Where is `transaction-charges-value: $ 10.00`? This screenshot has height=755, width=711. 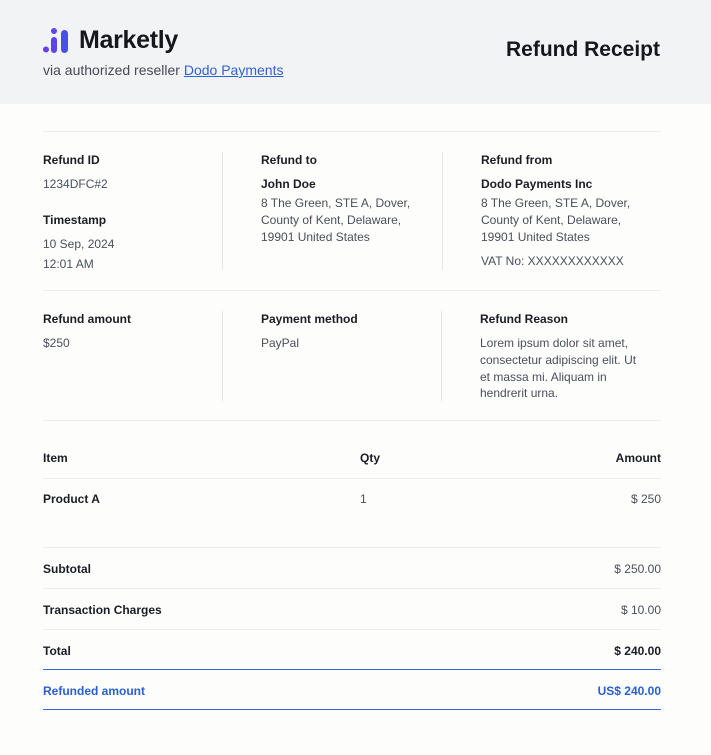 transaction-charges-value: $ 10.00 is located at coordinates (640, 610).